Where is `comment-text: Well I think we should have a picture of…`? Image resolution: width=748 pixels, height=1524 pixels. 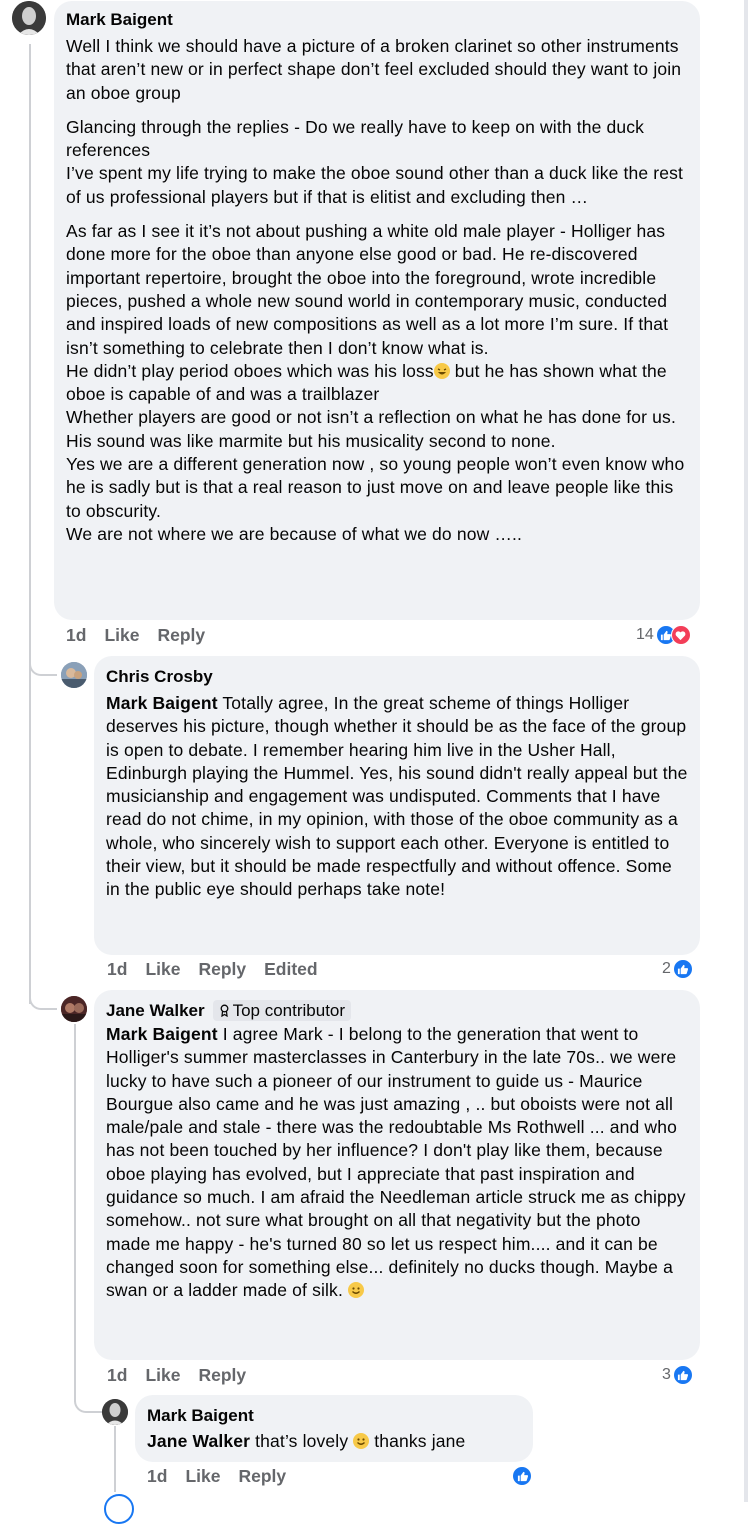 comment-text: Well I think we should have a picture of… is located at coordinates (374, 69).